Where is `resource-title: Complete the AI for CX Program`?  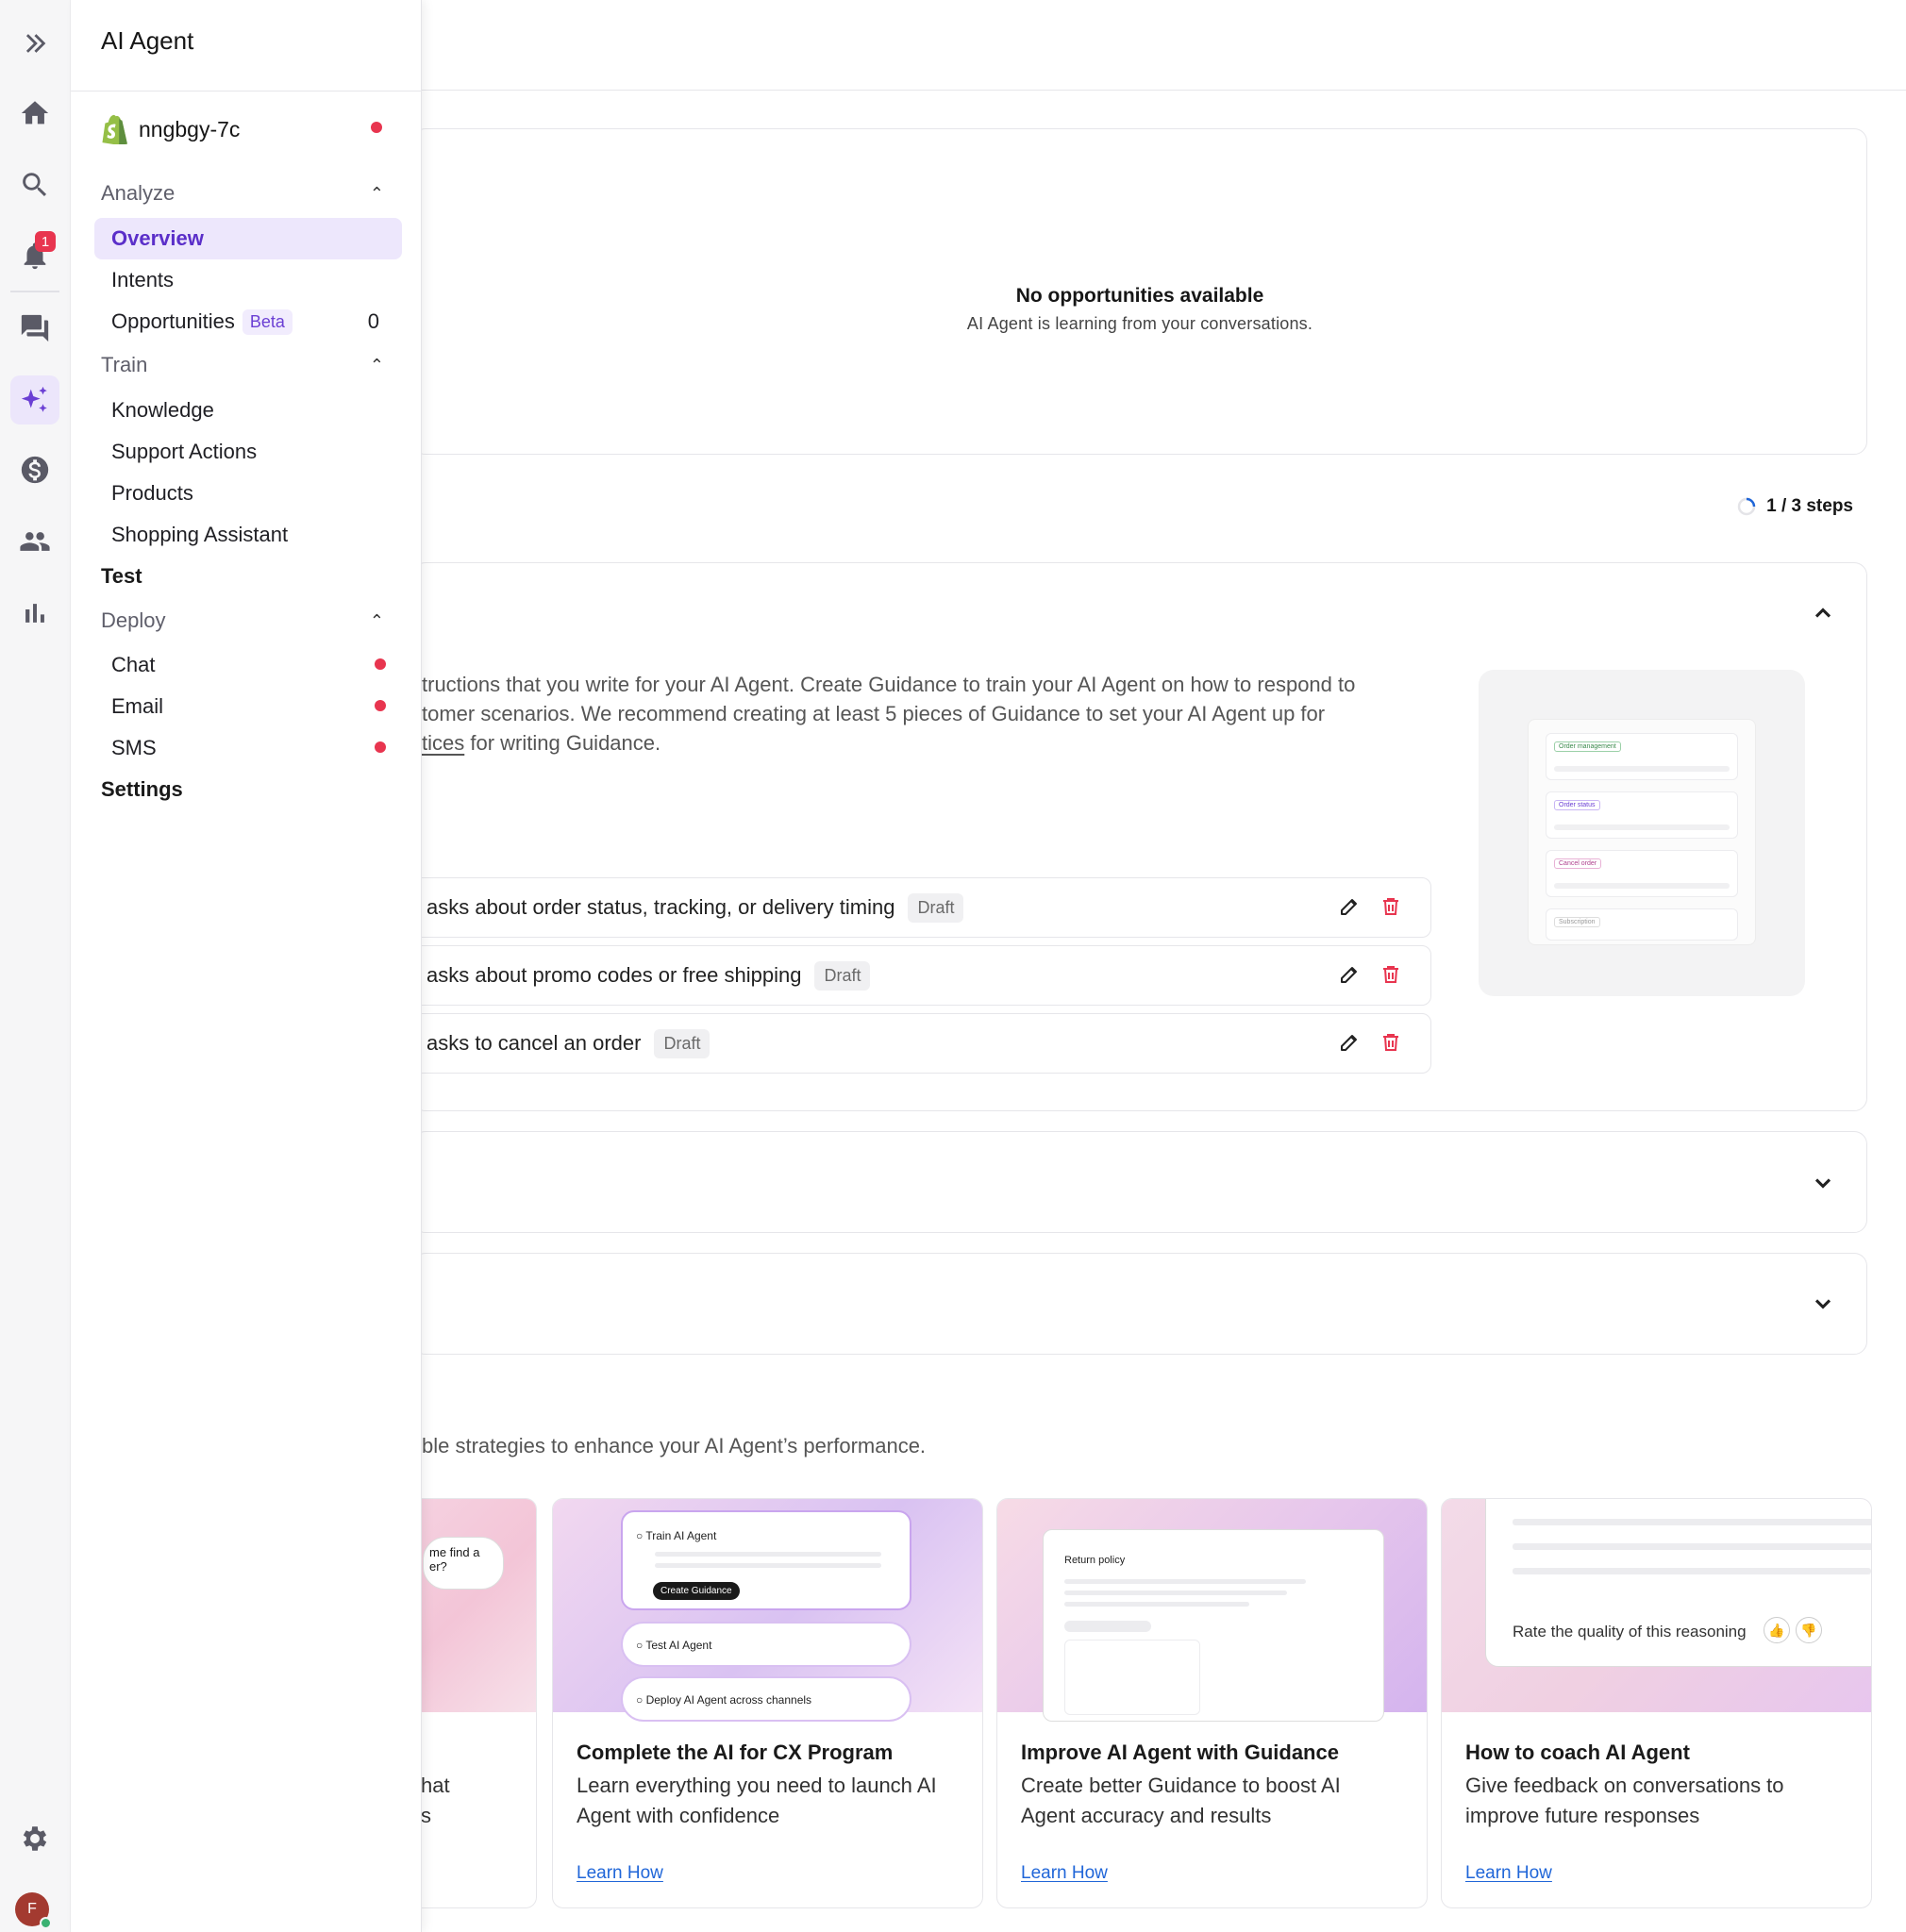 resource-title: Complete the AI for CX Program is located at coordinates (735, 1752).